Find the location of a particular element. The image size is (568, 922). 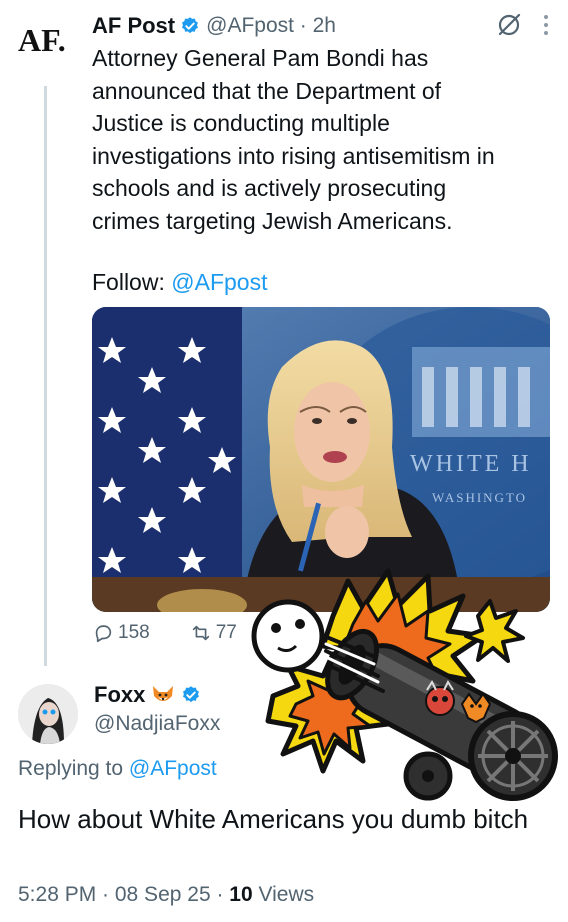

post-author-name: AF Post is located at coordinates (133, 26).